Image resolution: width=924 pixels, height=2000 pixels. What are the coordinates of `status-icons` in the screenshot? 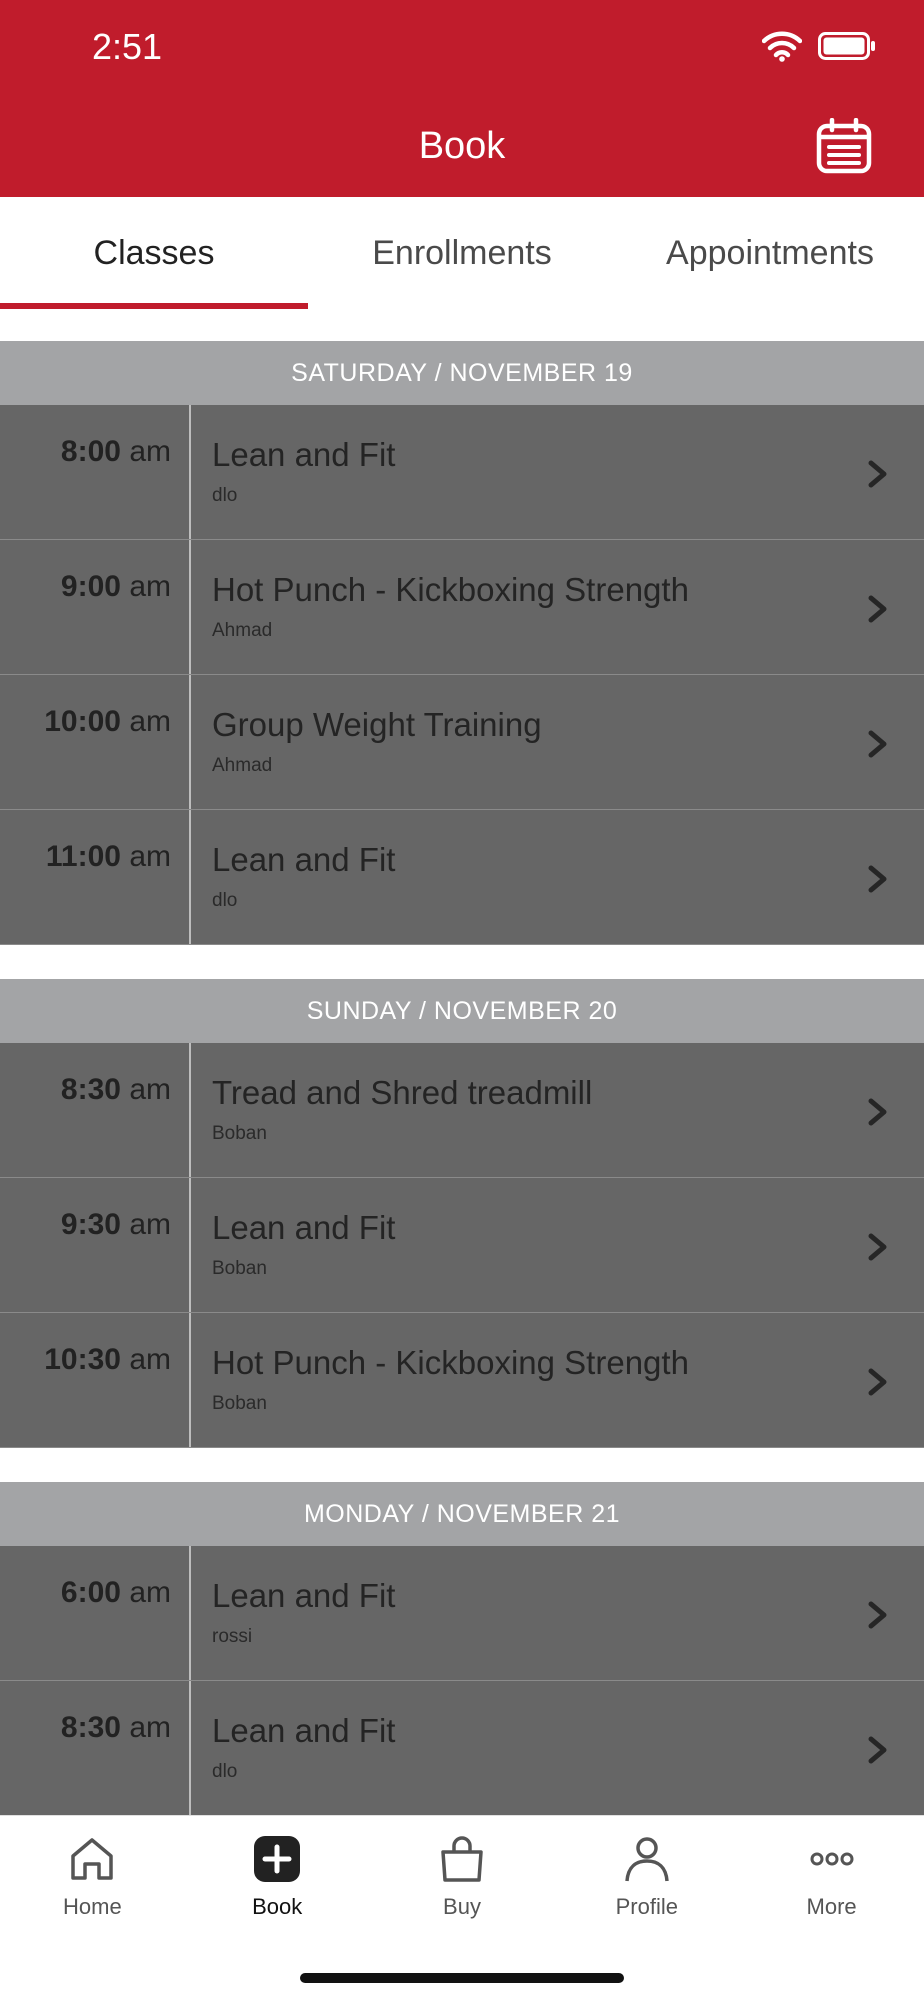 It's located at (819, 46).